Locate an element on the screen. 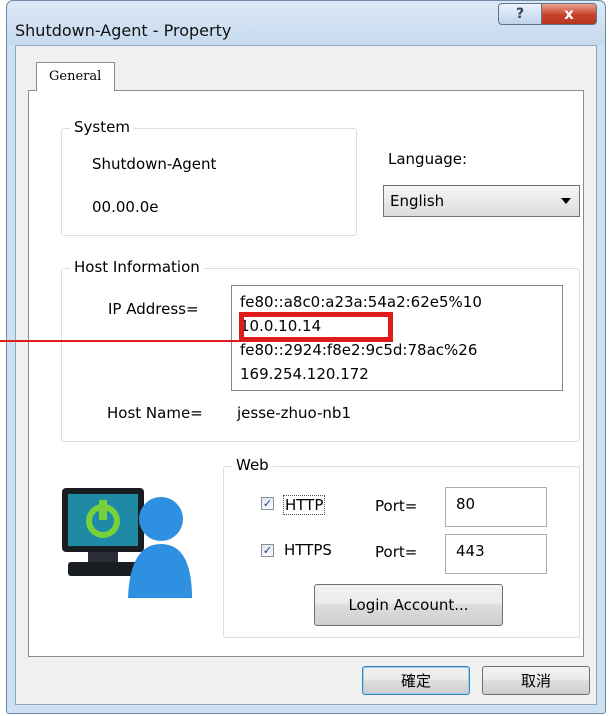  cancel-button-label: 取消 is located at coordinates (535, 681).